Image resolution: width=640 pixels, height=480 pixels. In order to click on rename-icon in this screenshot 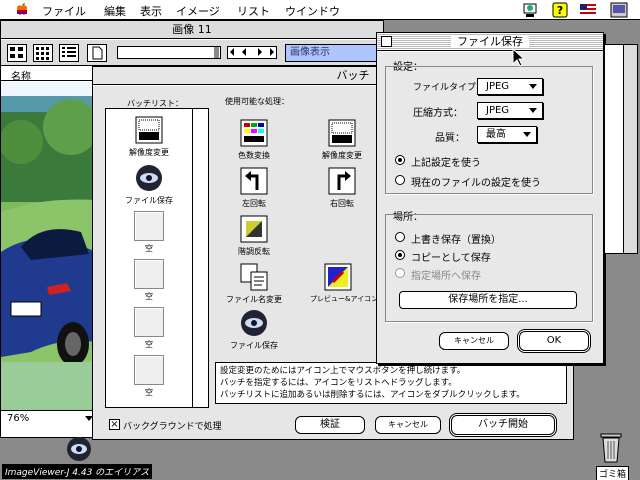, I will do `click(254, 277)`.